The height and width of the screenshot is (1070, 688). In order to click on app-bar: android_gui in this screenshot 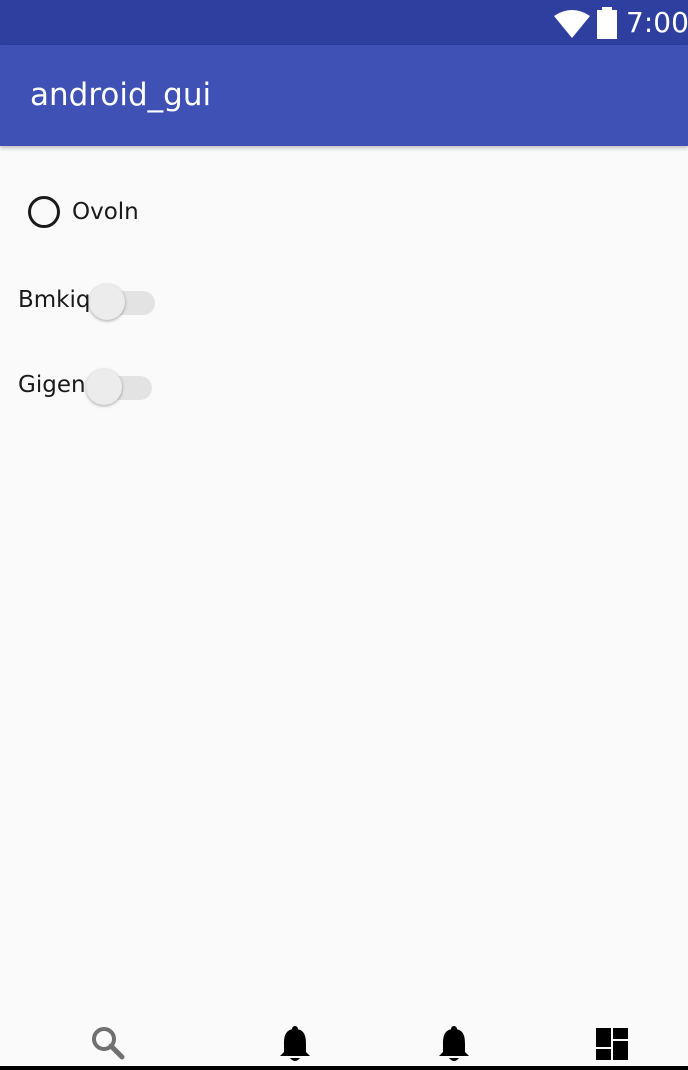, I will do `click(344, 95)`.